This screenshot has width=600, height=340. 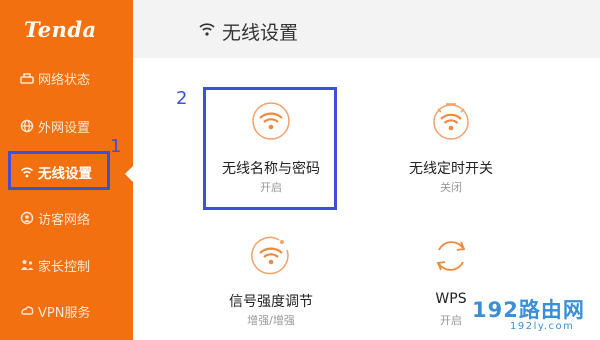 I want to click on annotation-step-2: 2, so click(x=182, y=98).